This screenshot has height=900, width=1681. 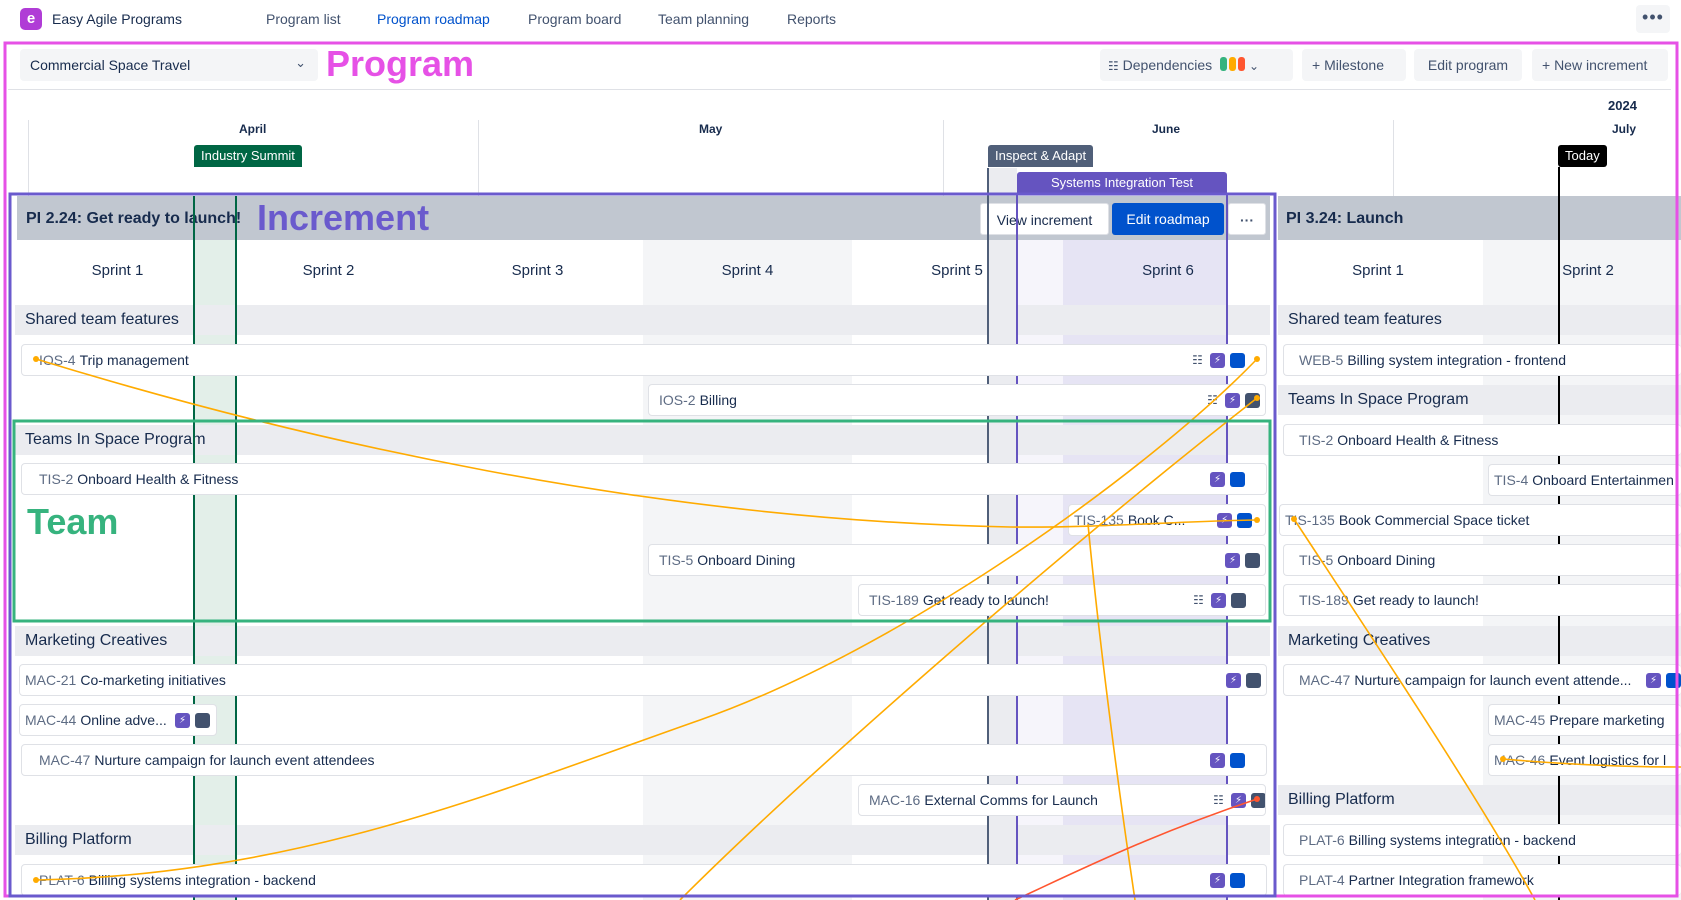 I want to click on dependency-endpoint-conflict, so click(x=1257, y=799).